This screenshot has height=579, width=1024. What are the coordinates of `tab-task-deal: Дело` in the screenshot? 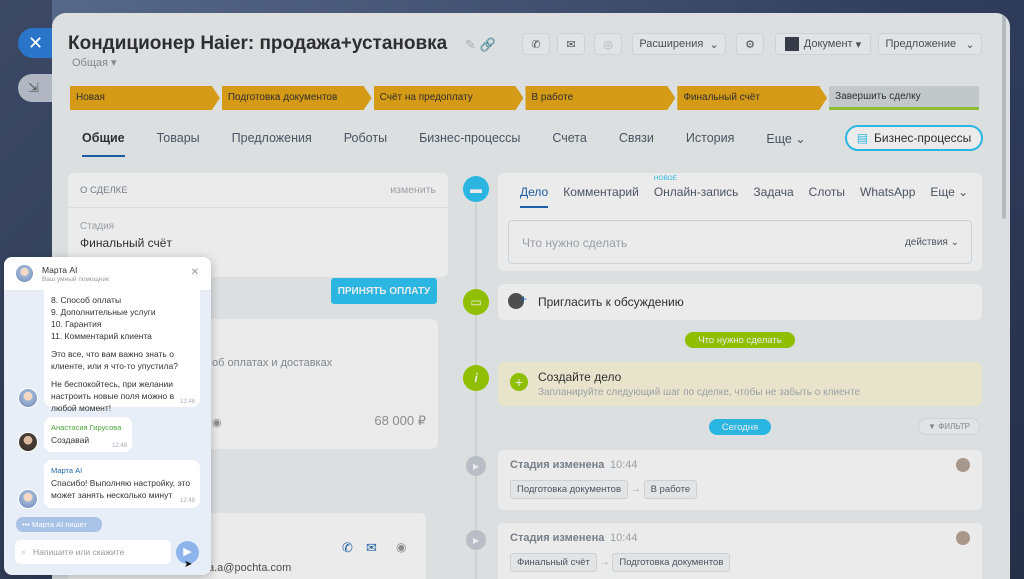 It's located at (534, 196).